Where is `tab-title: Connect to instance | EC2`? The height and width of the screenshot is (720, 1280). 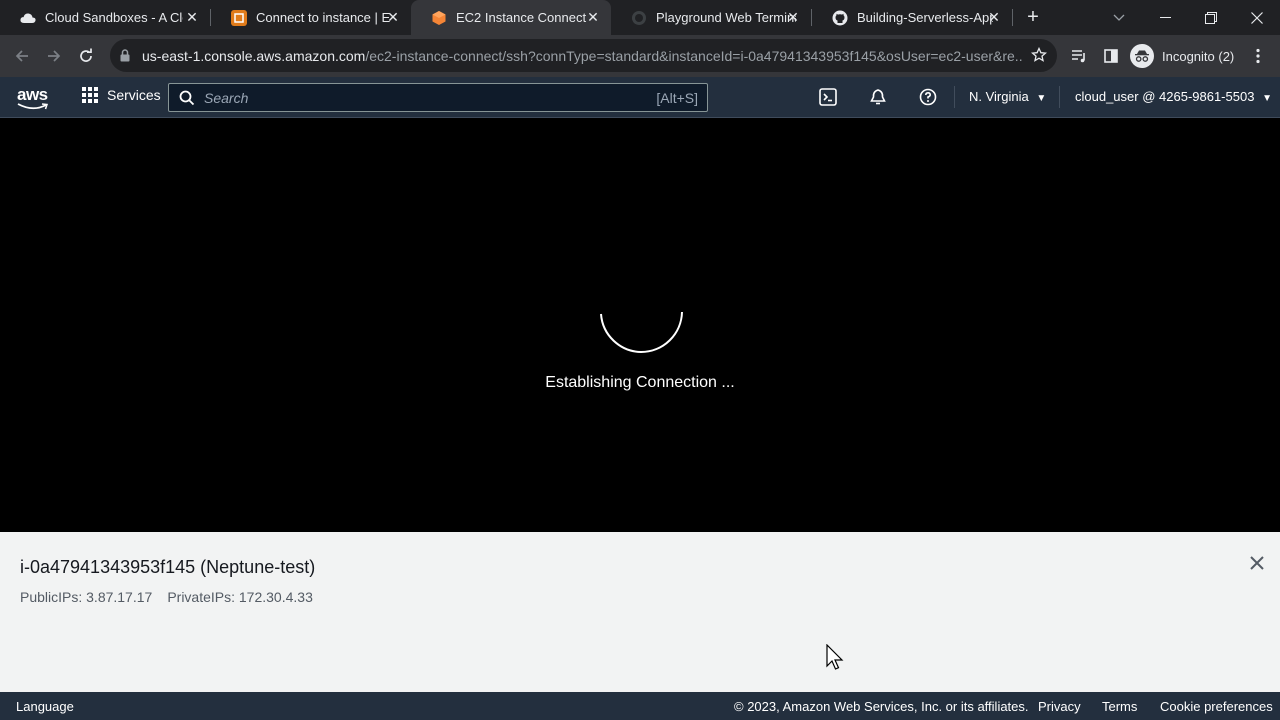
tab-title: Connect to instance | EC2 is located at coordinates (323, 17).